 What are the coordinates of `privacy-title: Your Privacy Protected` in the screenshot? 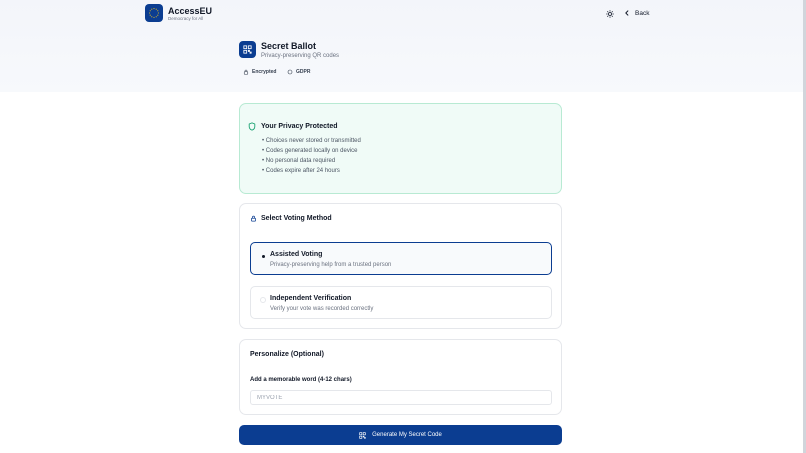 It's located at (293, 126).